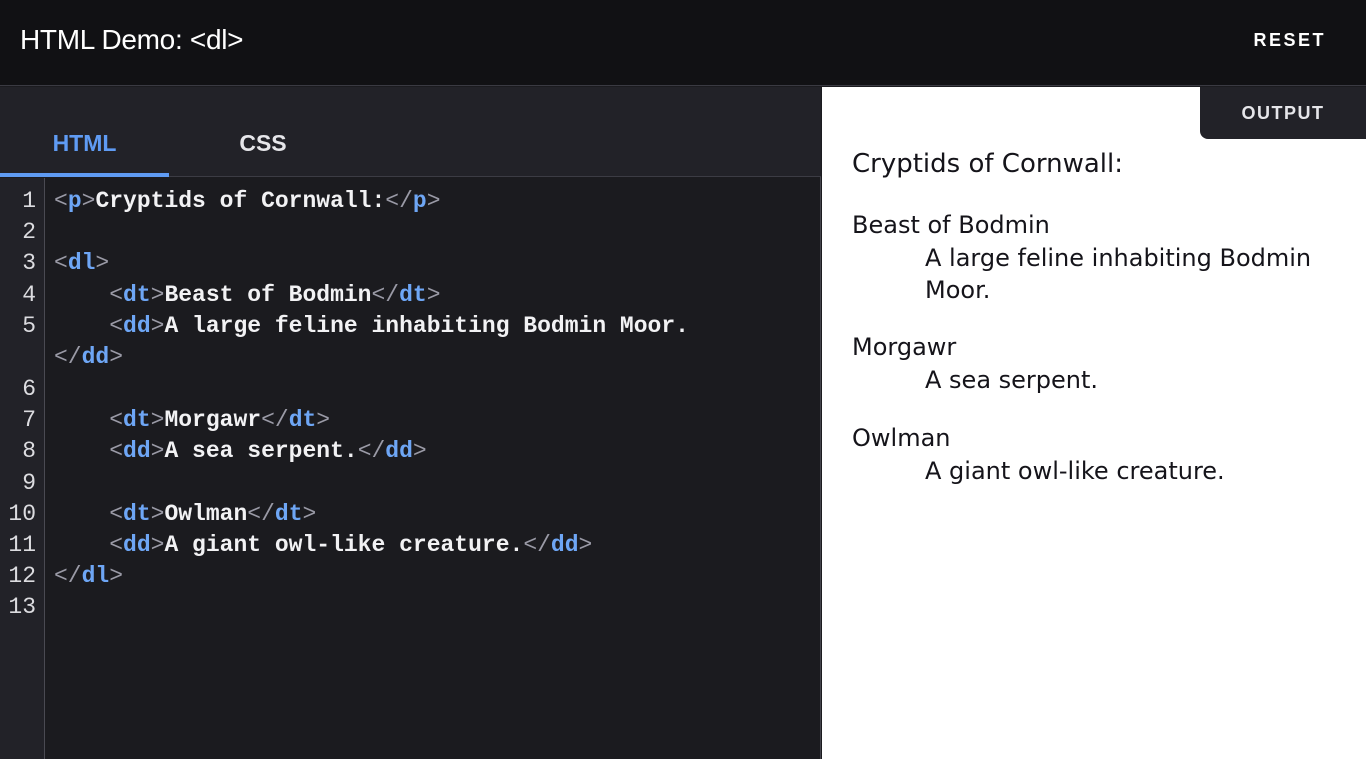 The height and width of the screenshot is (759, 1366). I want to click on reset-button: RESET, so click(1289, 40).